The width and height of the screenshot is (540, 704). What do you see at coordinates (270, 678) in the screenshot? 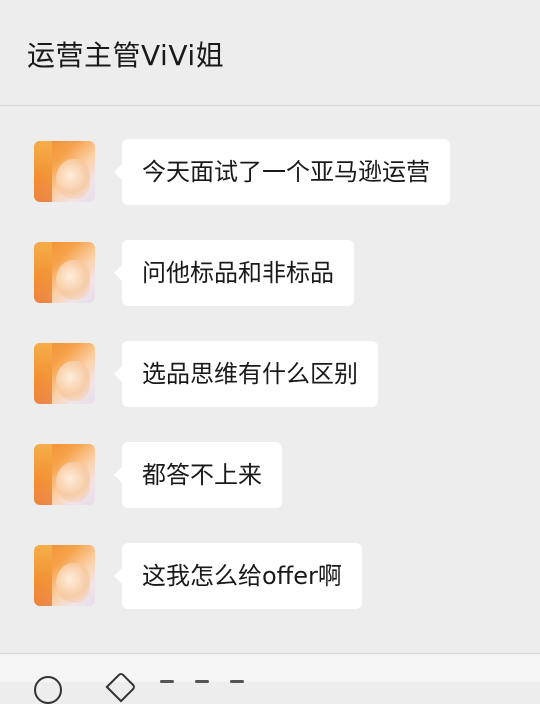
I see `input-bar` at bounding box center [270, 678].